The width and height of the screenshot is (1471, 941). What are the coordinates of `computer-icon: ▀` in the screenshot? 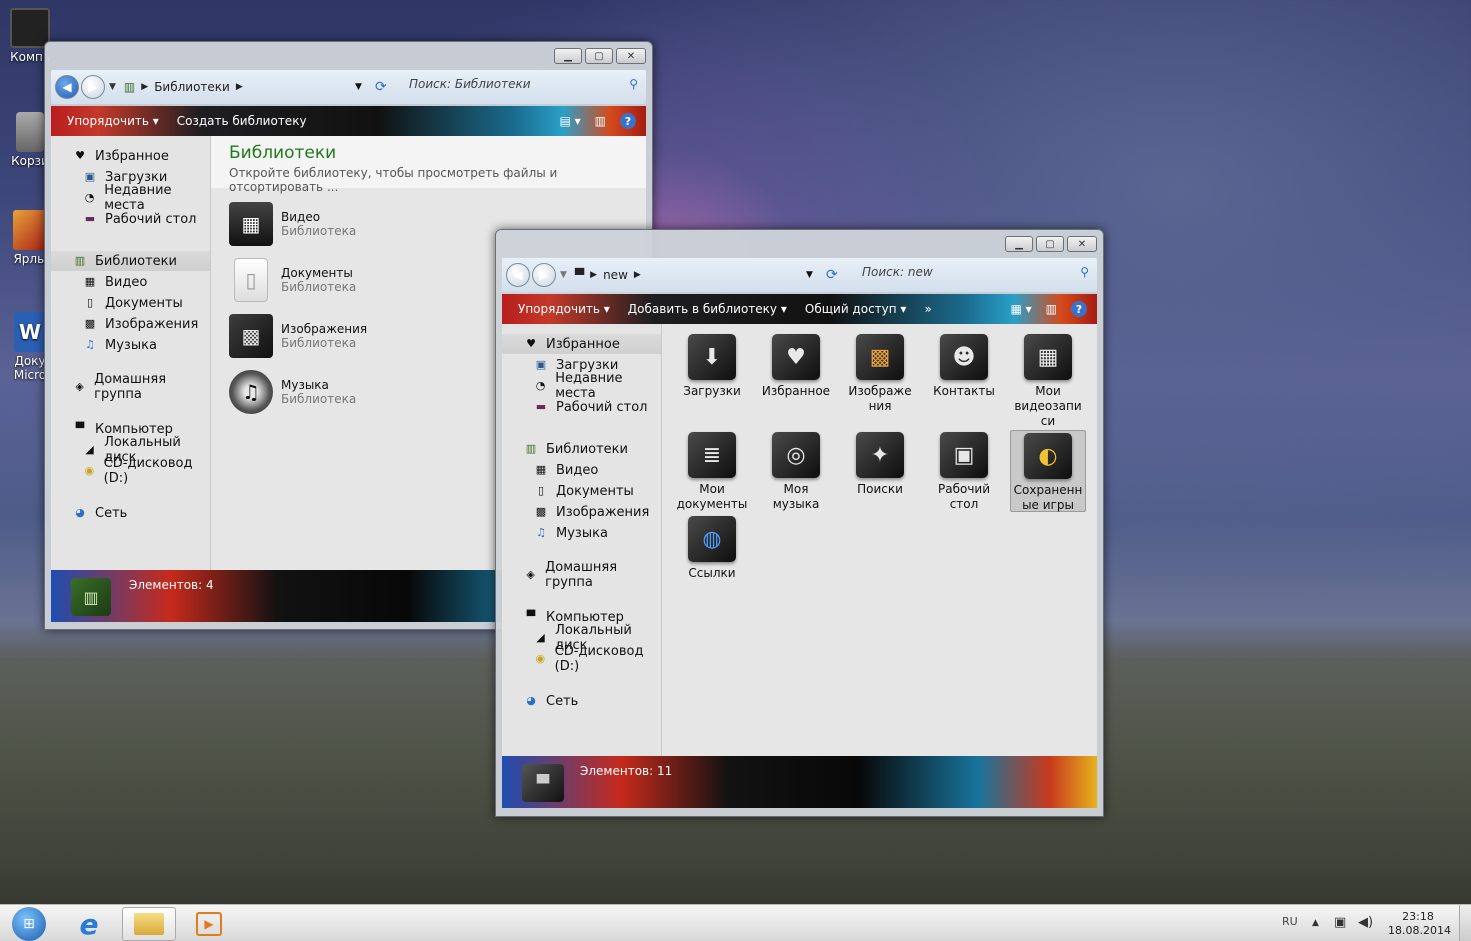 It's located at (531, 616).